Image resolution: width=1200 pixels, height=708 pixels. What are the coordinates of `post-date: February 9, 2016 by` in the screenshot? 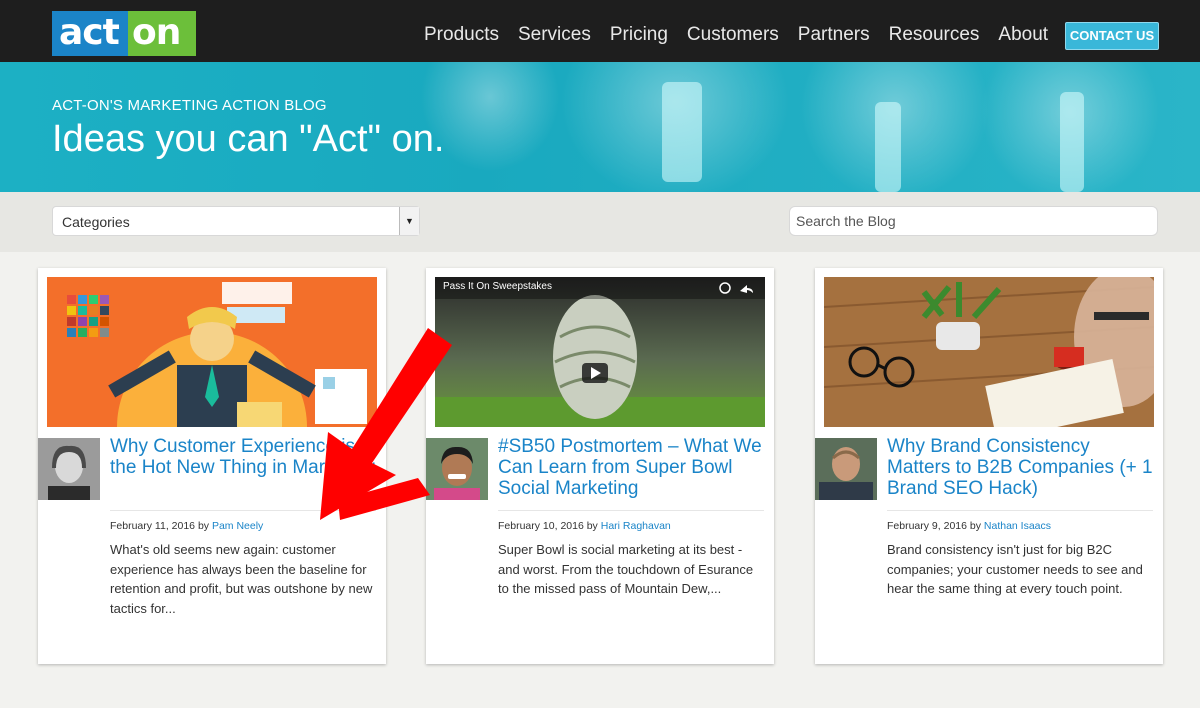 It's located at (935, 526).